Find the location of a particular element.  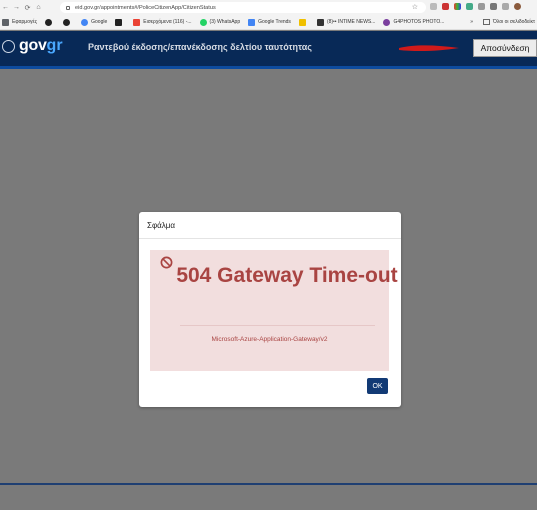

v-icon is located at coordinates (302, 22).